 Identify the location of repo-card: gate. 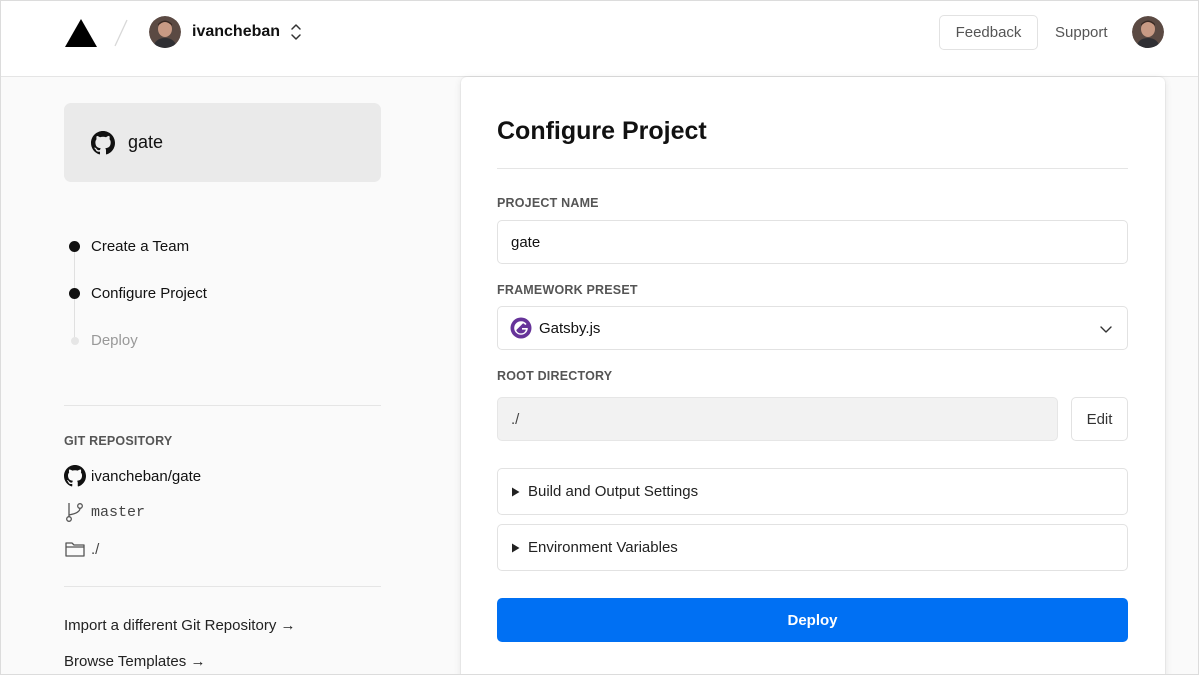
(222, 142).